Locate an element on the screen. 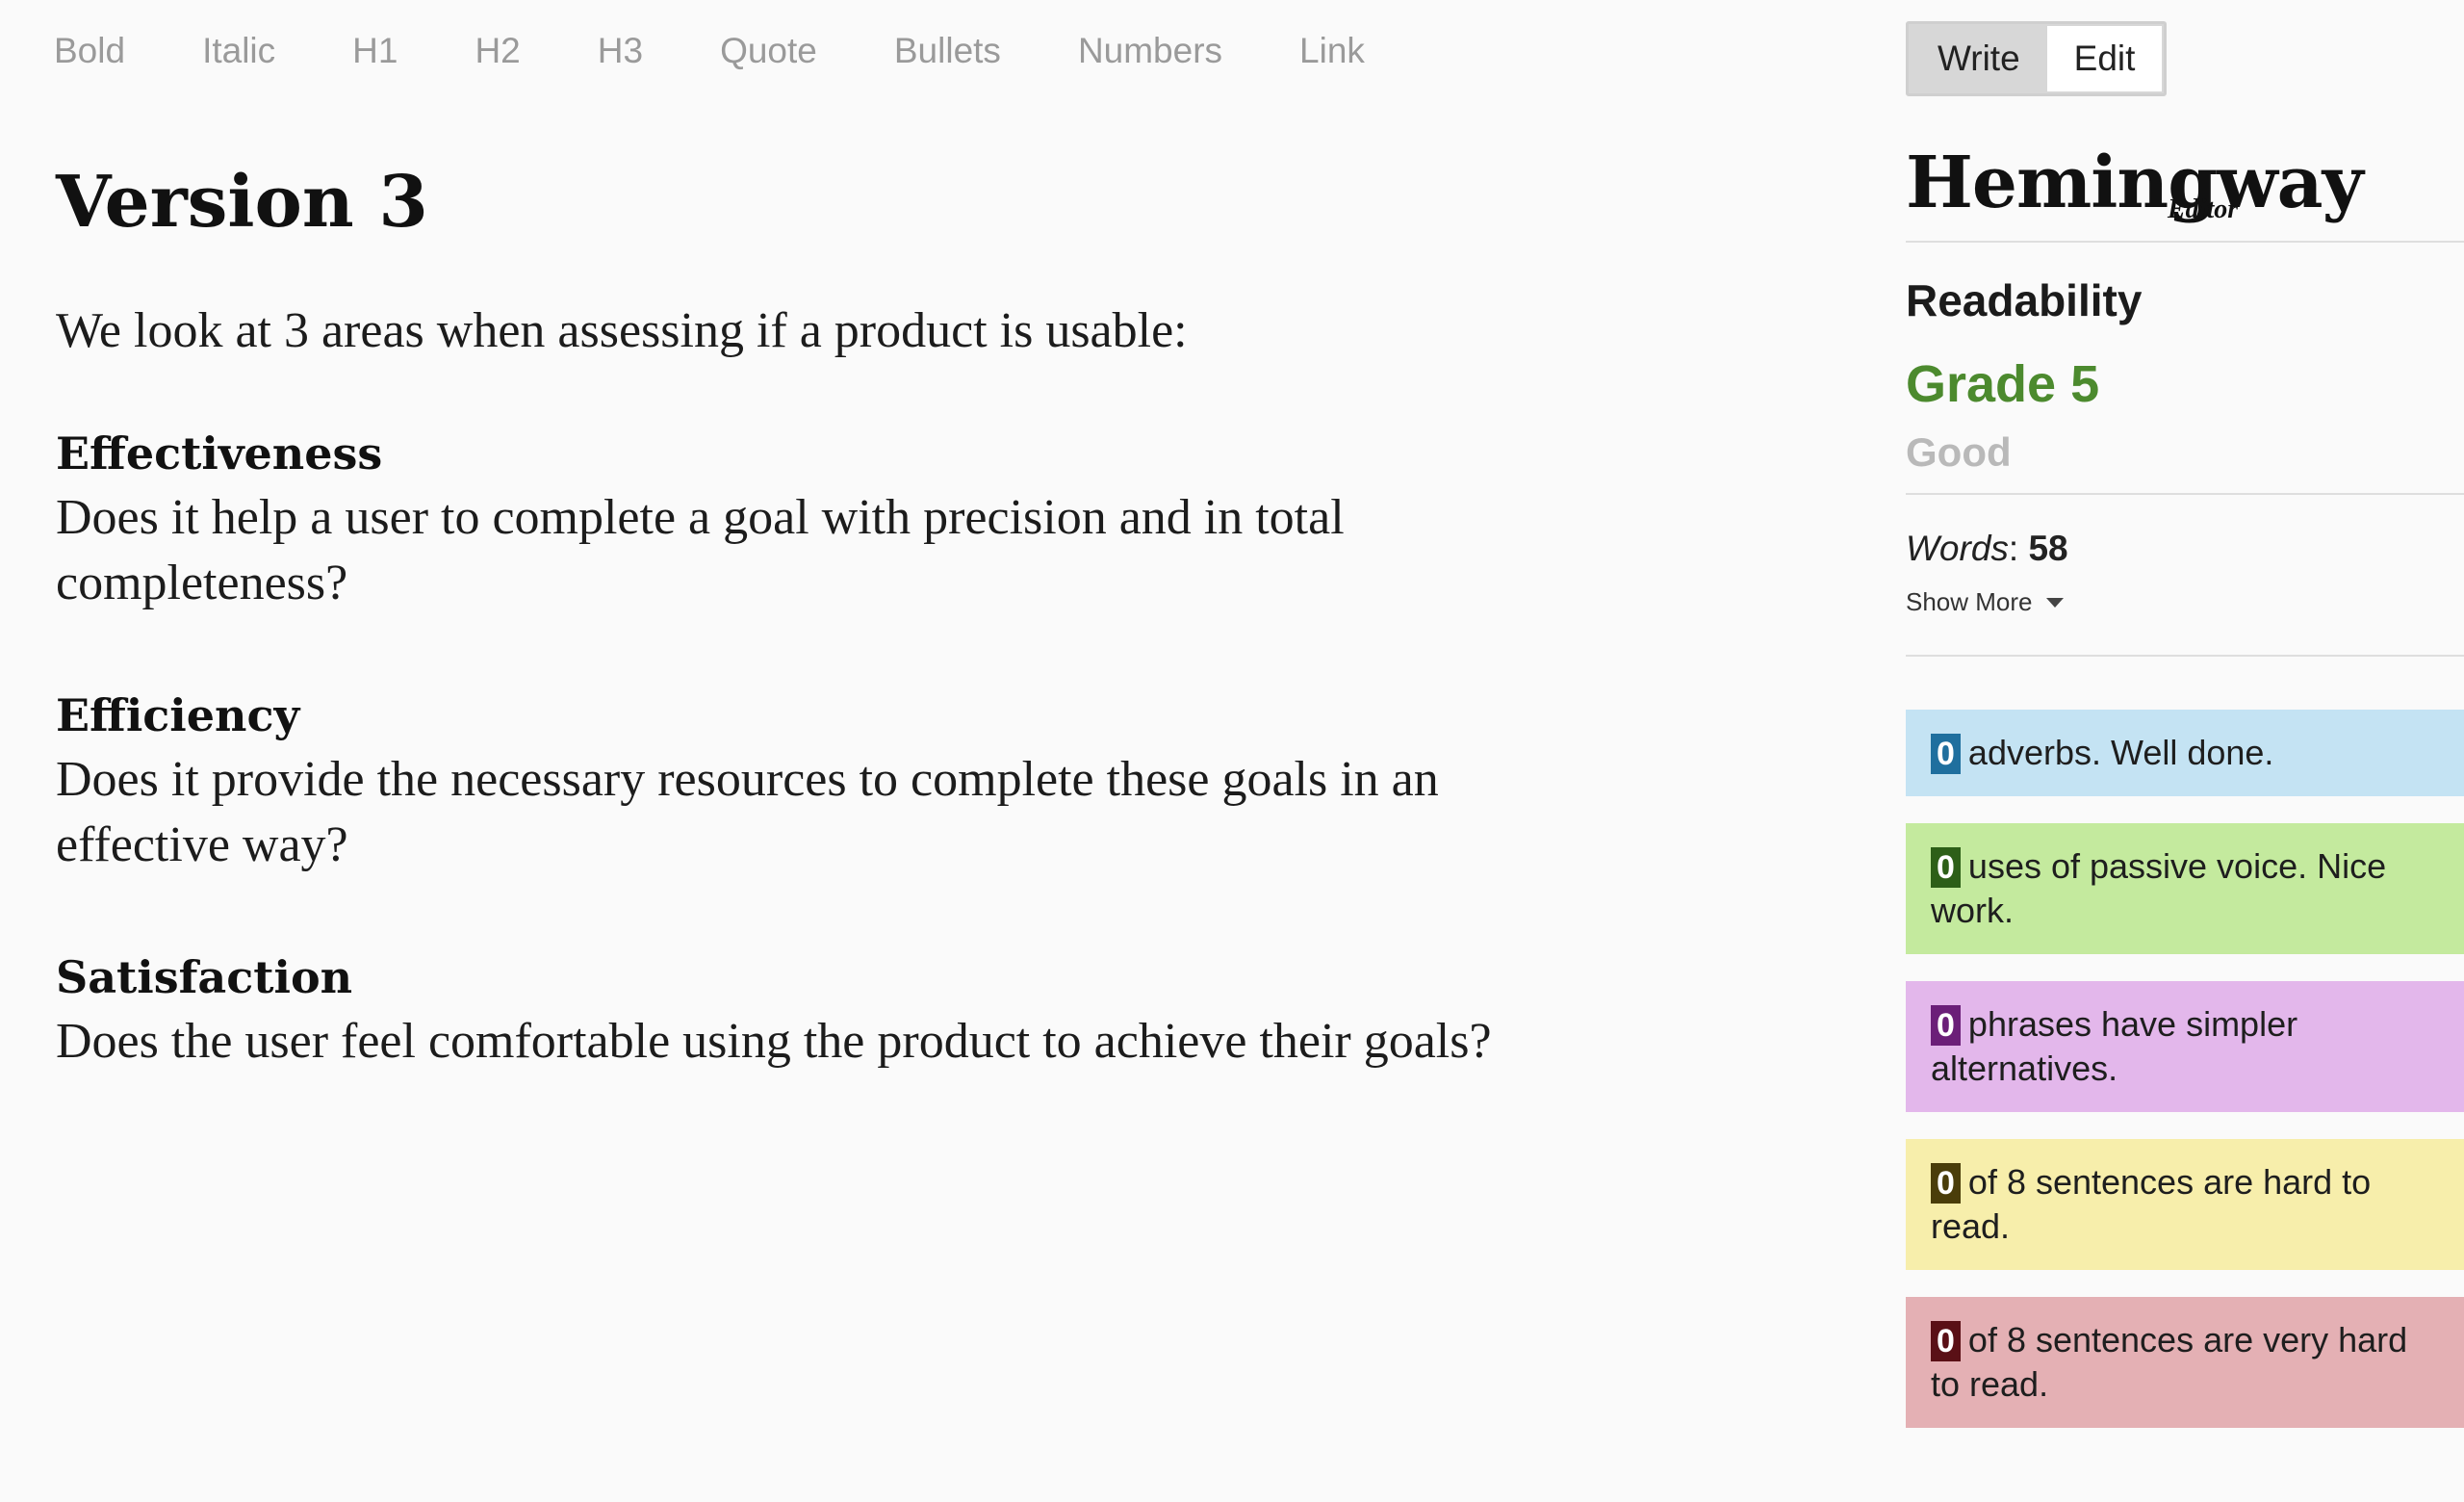 The image size is (2464, 1502). show-more-toggle: Show More is located at coordinates (1985, 602).